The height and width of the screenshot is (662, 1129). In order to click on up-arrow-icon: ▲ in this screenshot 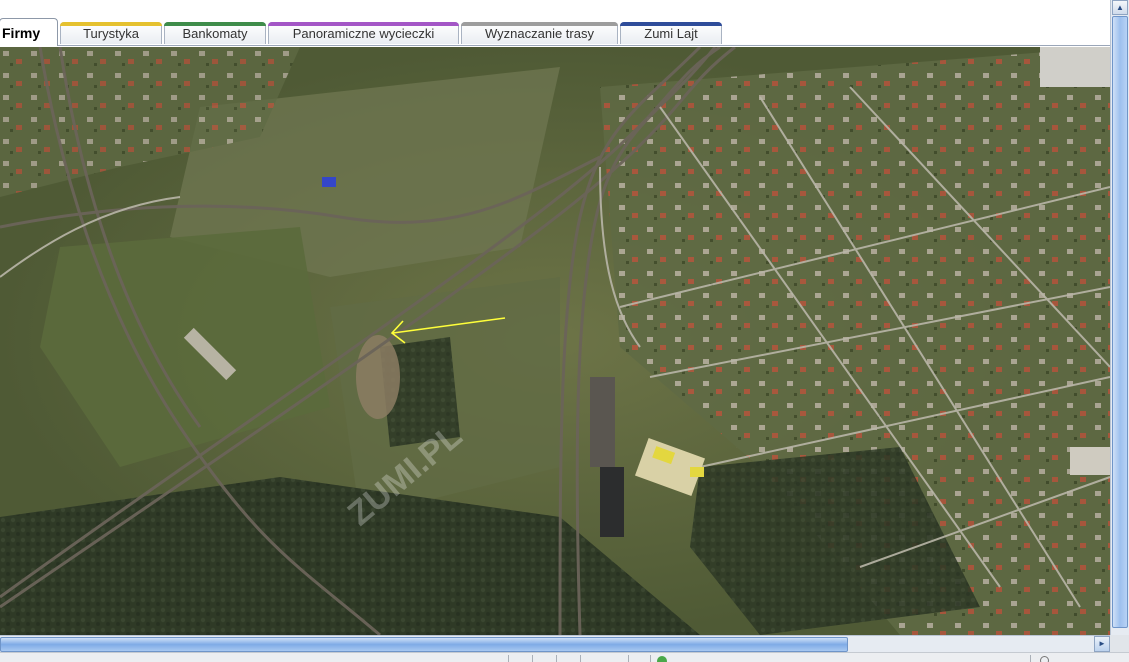, I will do `click(1120, 7)`.